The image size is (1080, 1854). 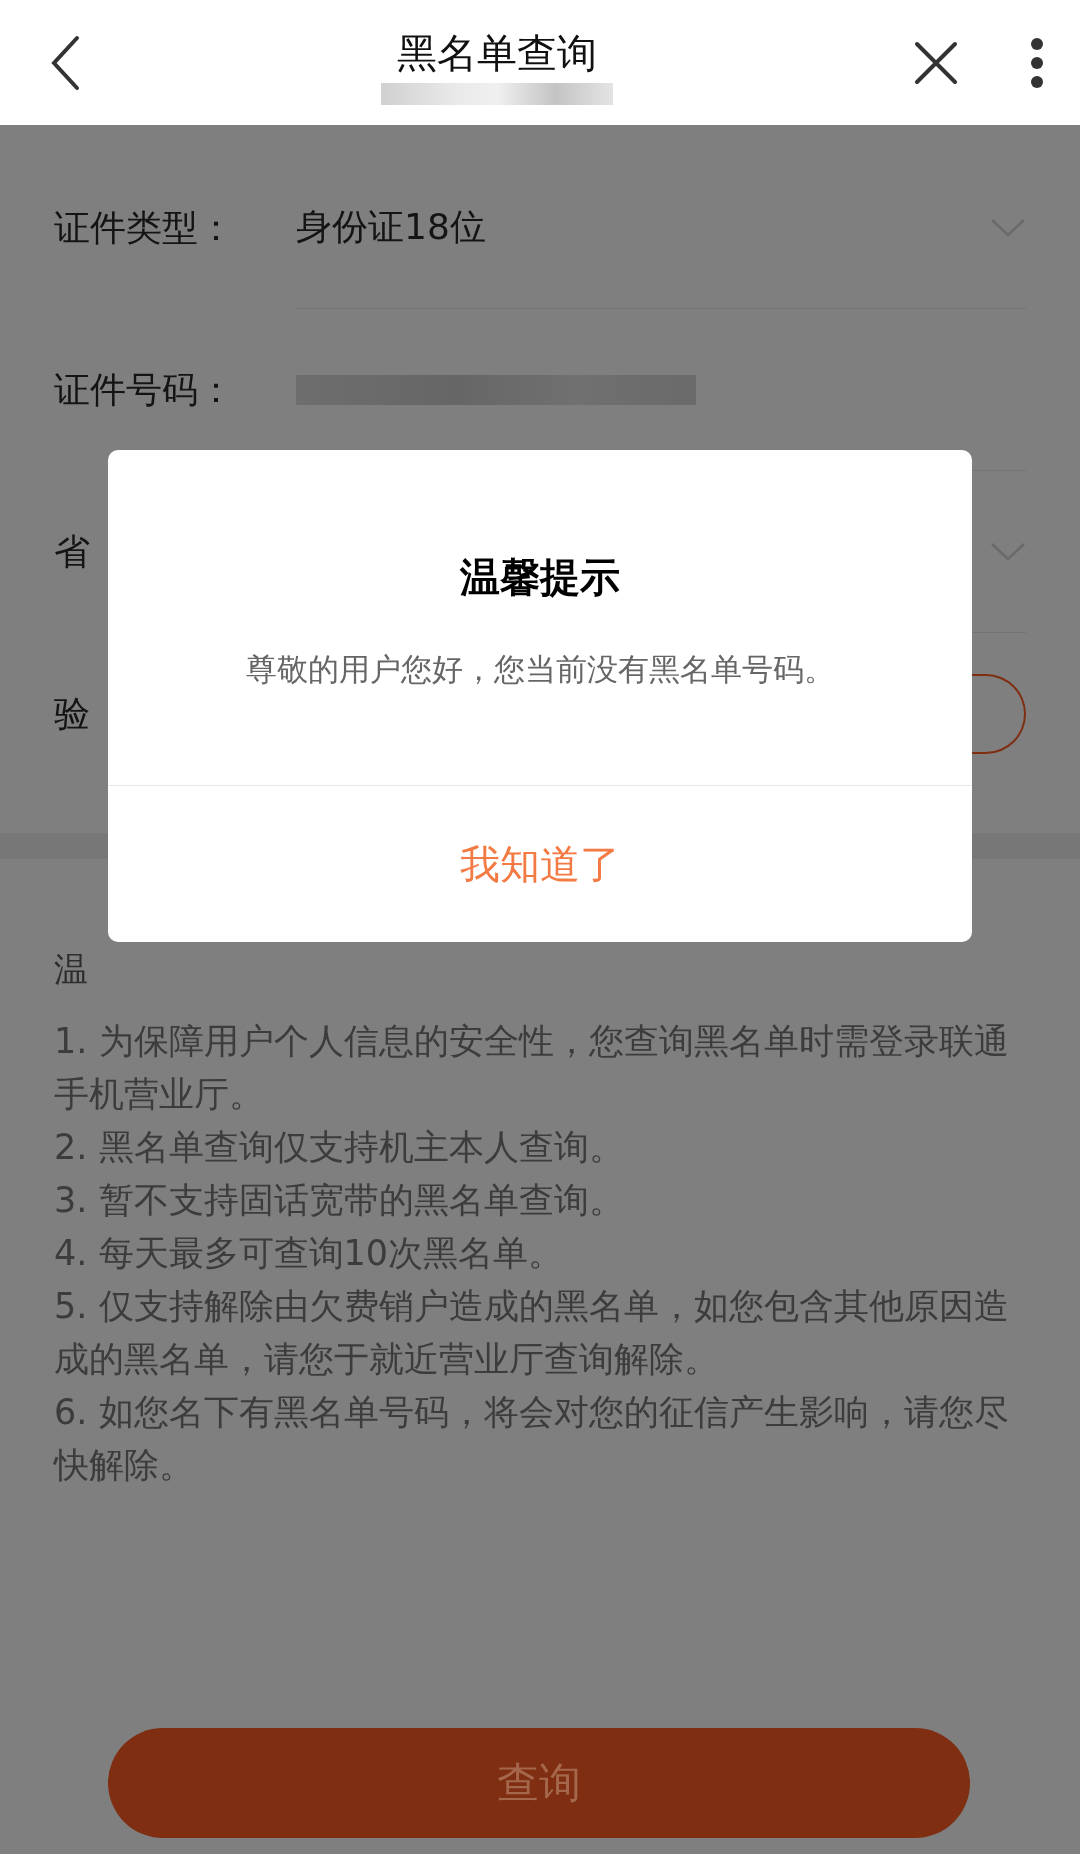 I want to click on note-item: 6. 如您名下有黑名单号码，将会对您的征信产生影响，请您尽快解除。, so click(x=532, y=1439).